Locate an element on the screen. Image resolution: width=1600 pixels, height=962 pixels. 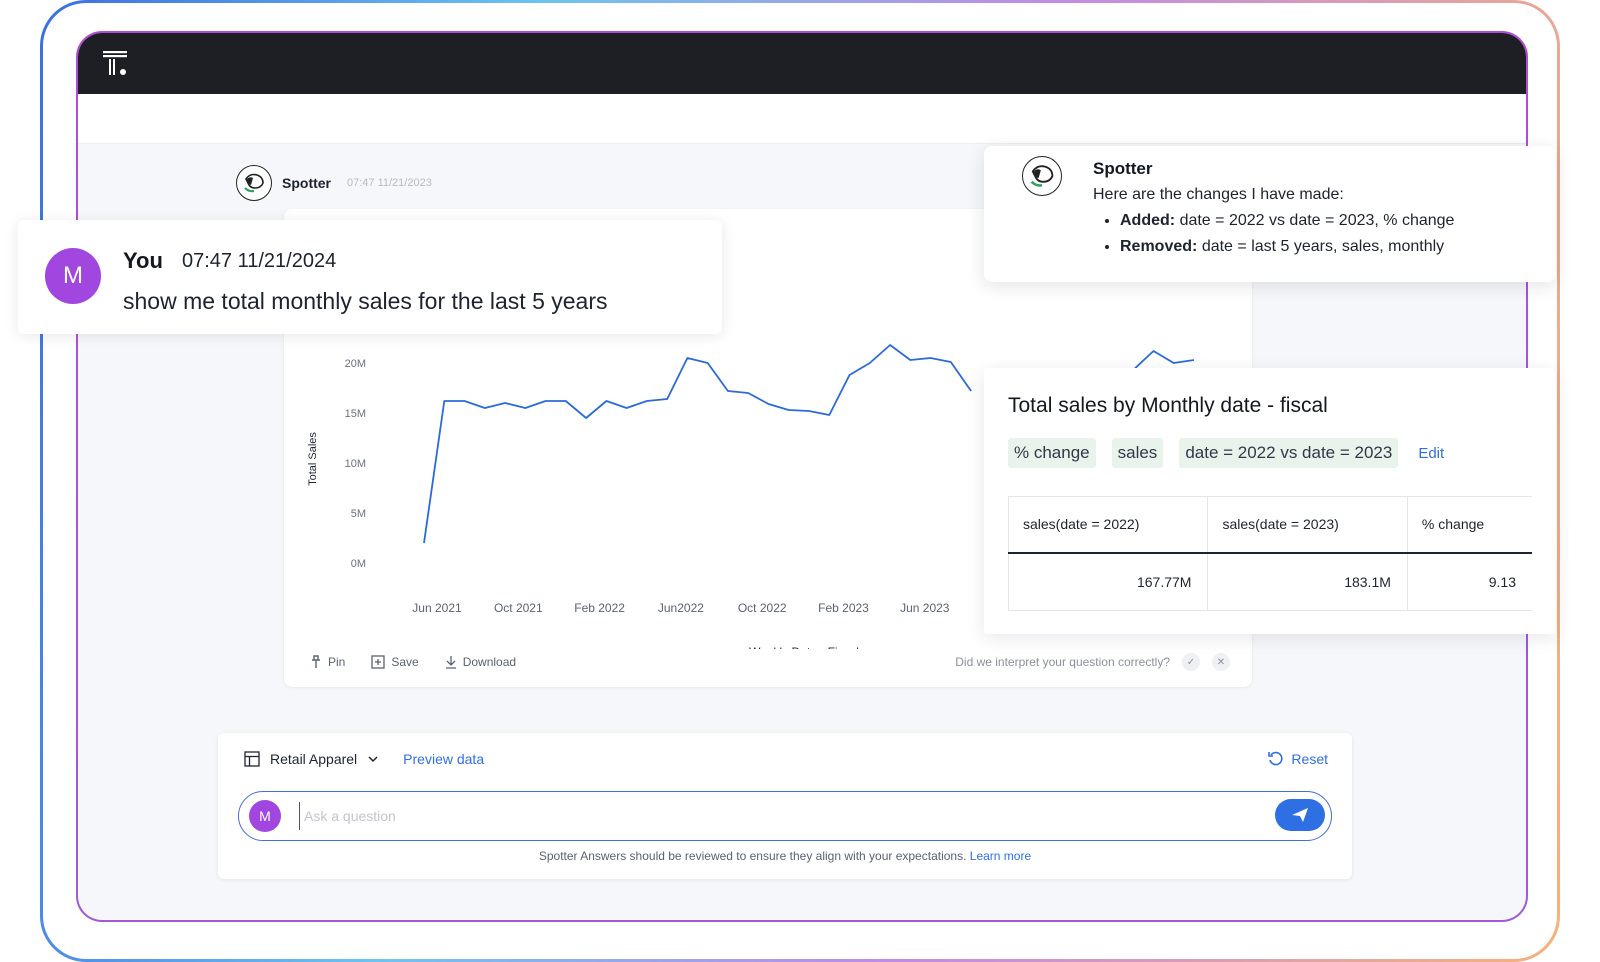
added-text: date = 2022 vs date = 2023, % change is located at coordinates (1317, 220).